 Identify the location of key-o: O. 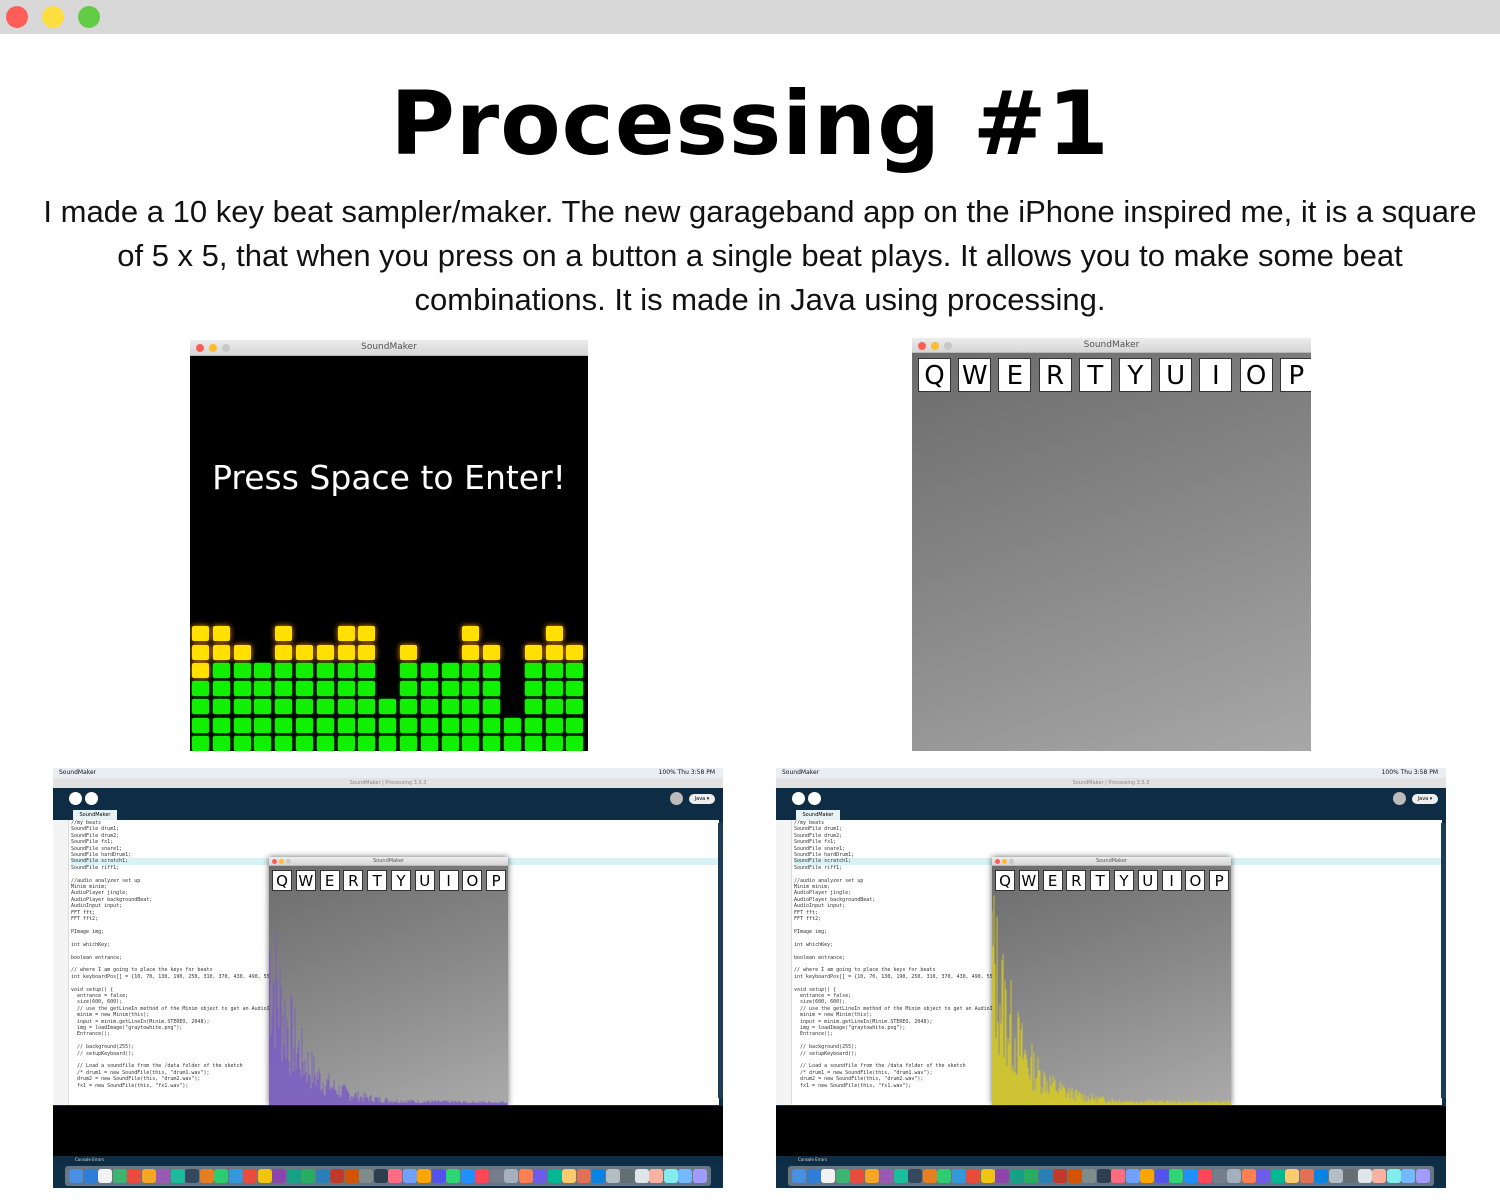
(1256, 375).